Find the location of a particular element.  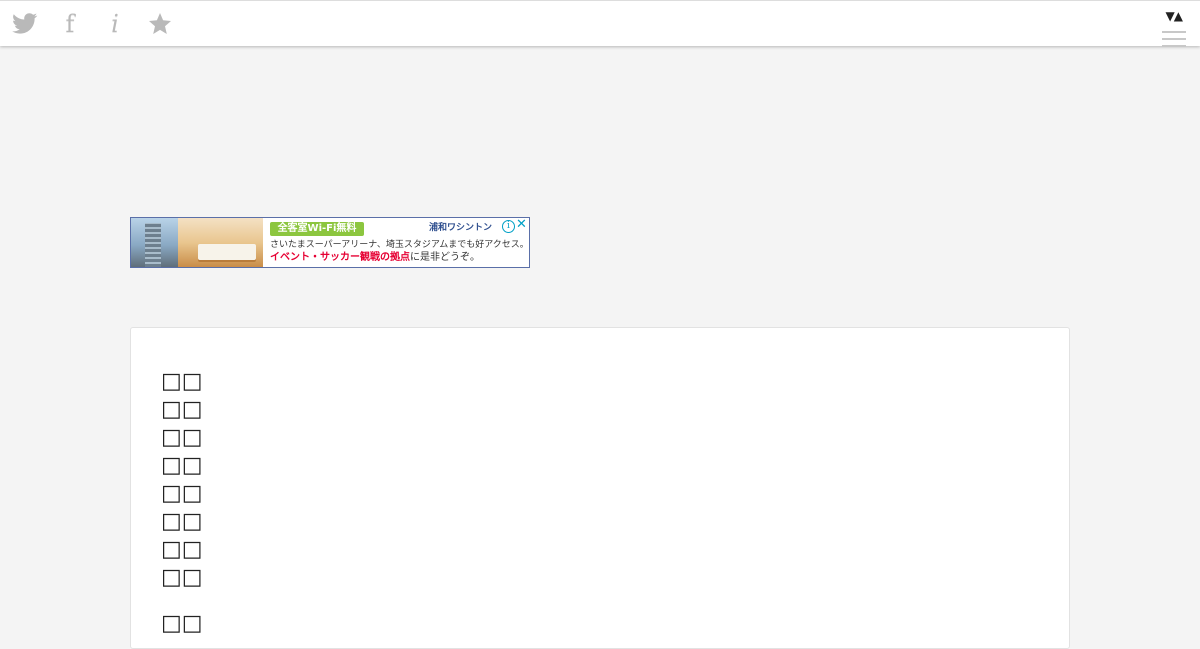

facebook-glyph: f is located at coordinates (70, 24).